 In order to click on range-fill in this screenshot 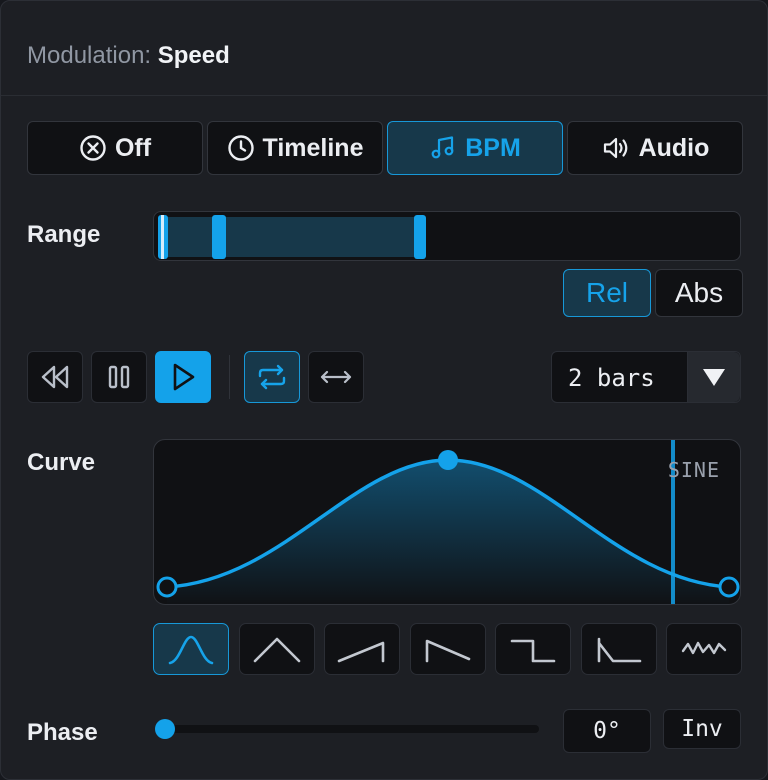, I will do `click(291, 237)`.